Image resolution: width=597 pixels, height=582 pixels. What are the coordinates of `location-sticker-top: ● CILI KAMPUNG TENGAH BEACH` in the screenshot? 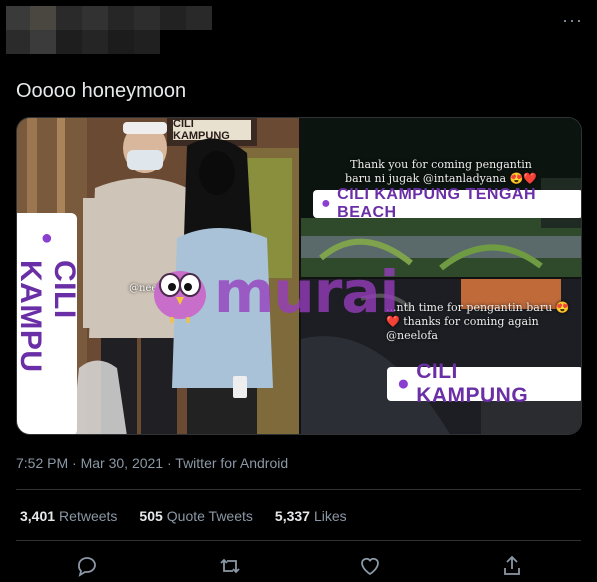 It's located at (447, 203).